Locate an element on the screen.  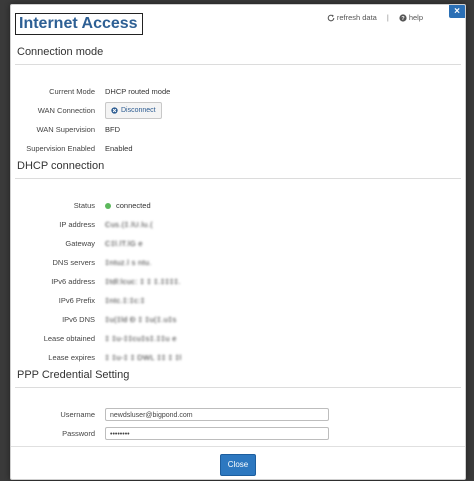
current-mode-row: Current Mode DHCP routed mode is located at coordinates (238, 92).